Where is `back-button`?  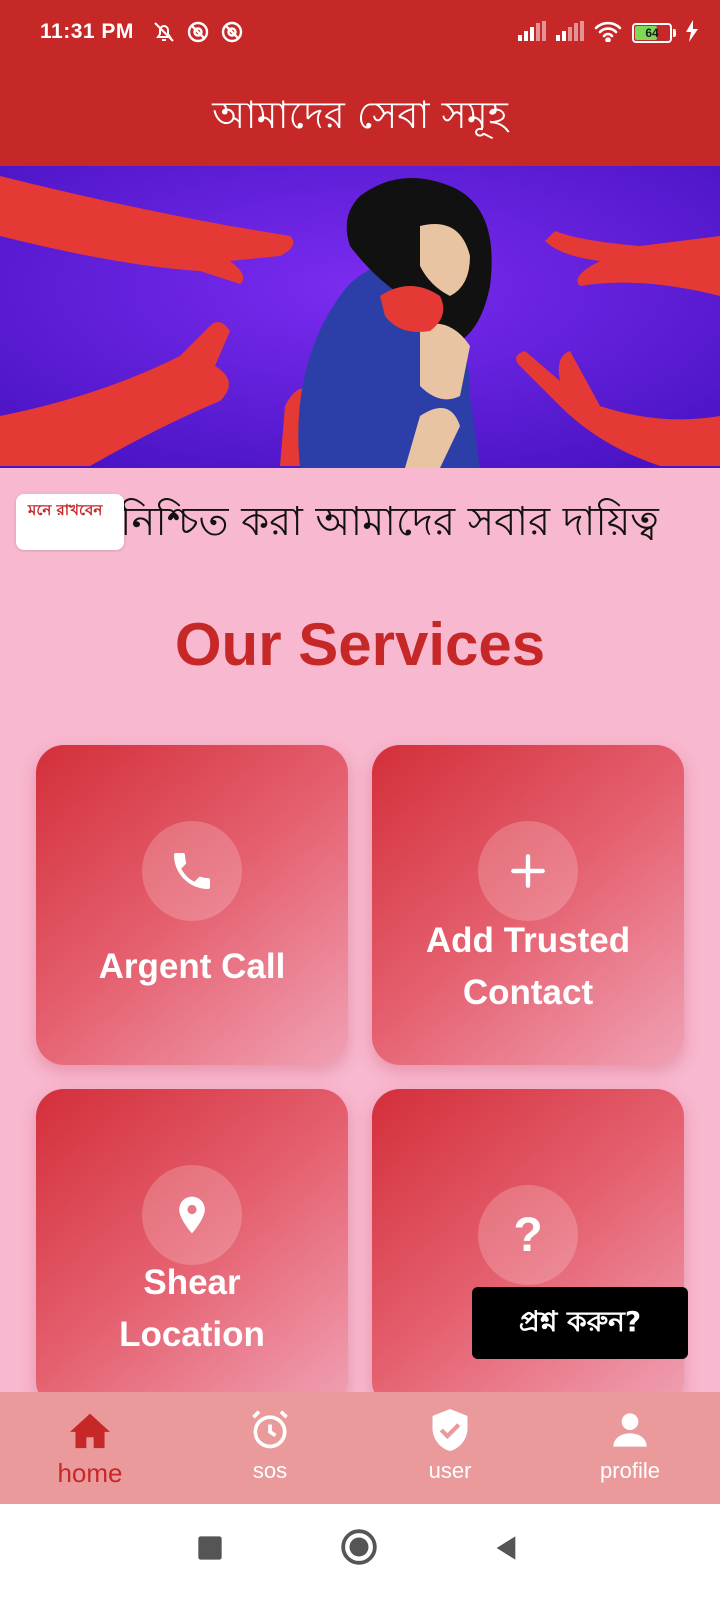
back-button is located at coordinates (506, 1548).